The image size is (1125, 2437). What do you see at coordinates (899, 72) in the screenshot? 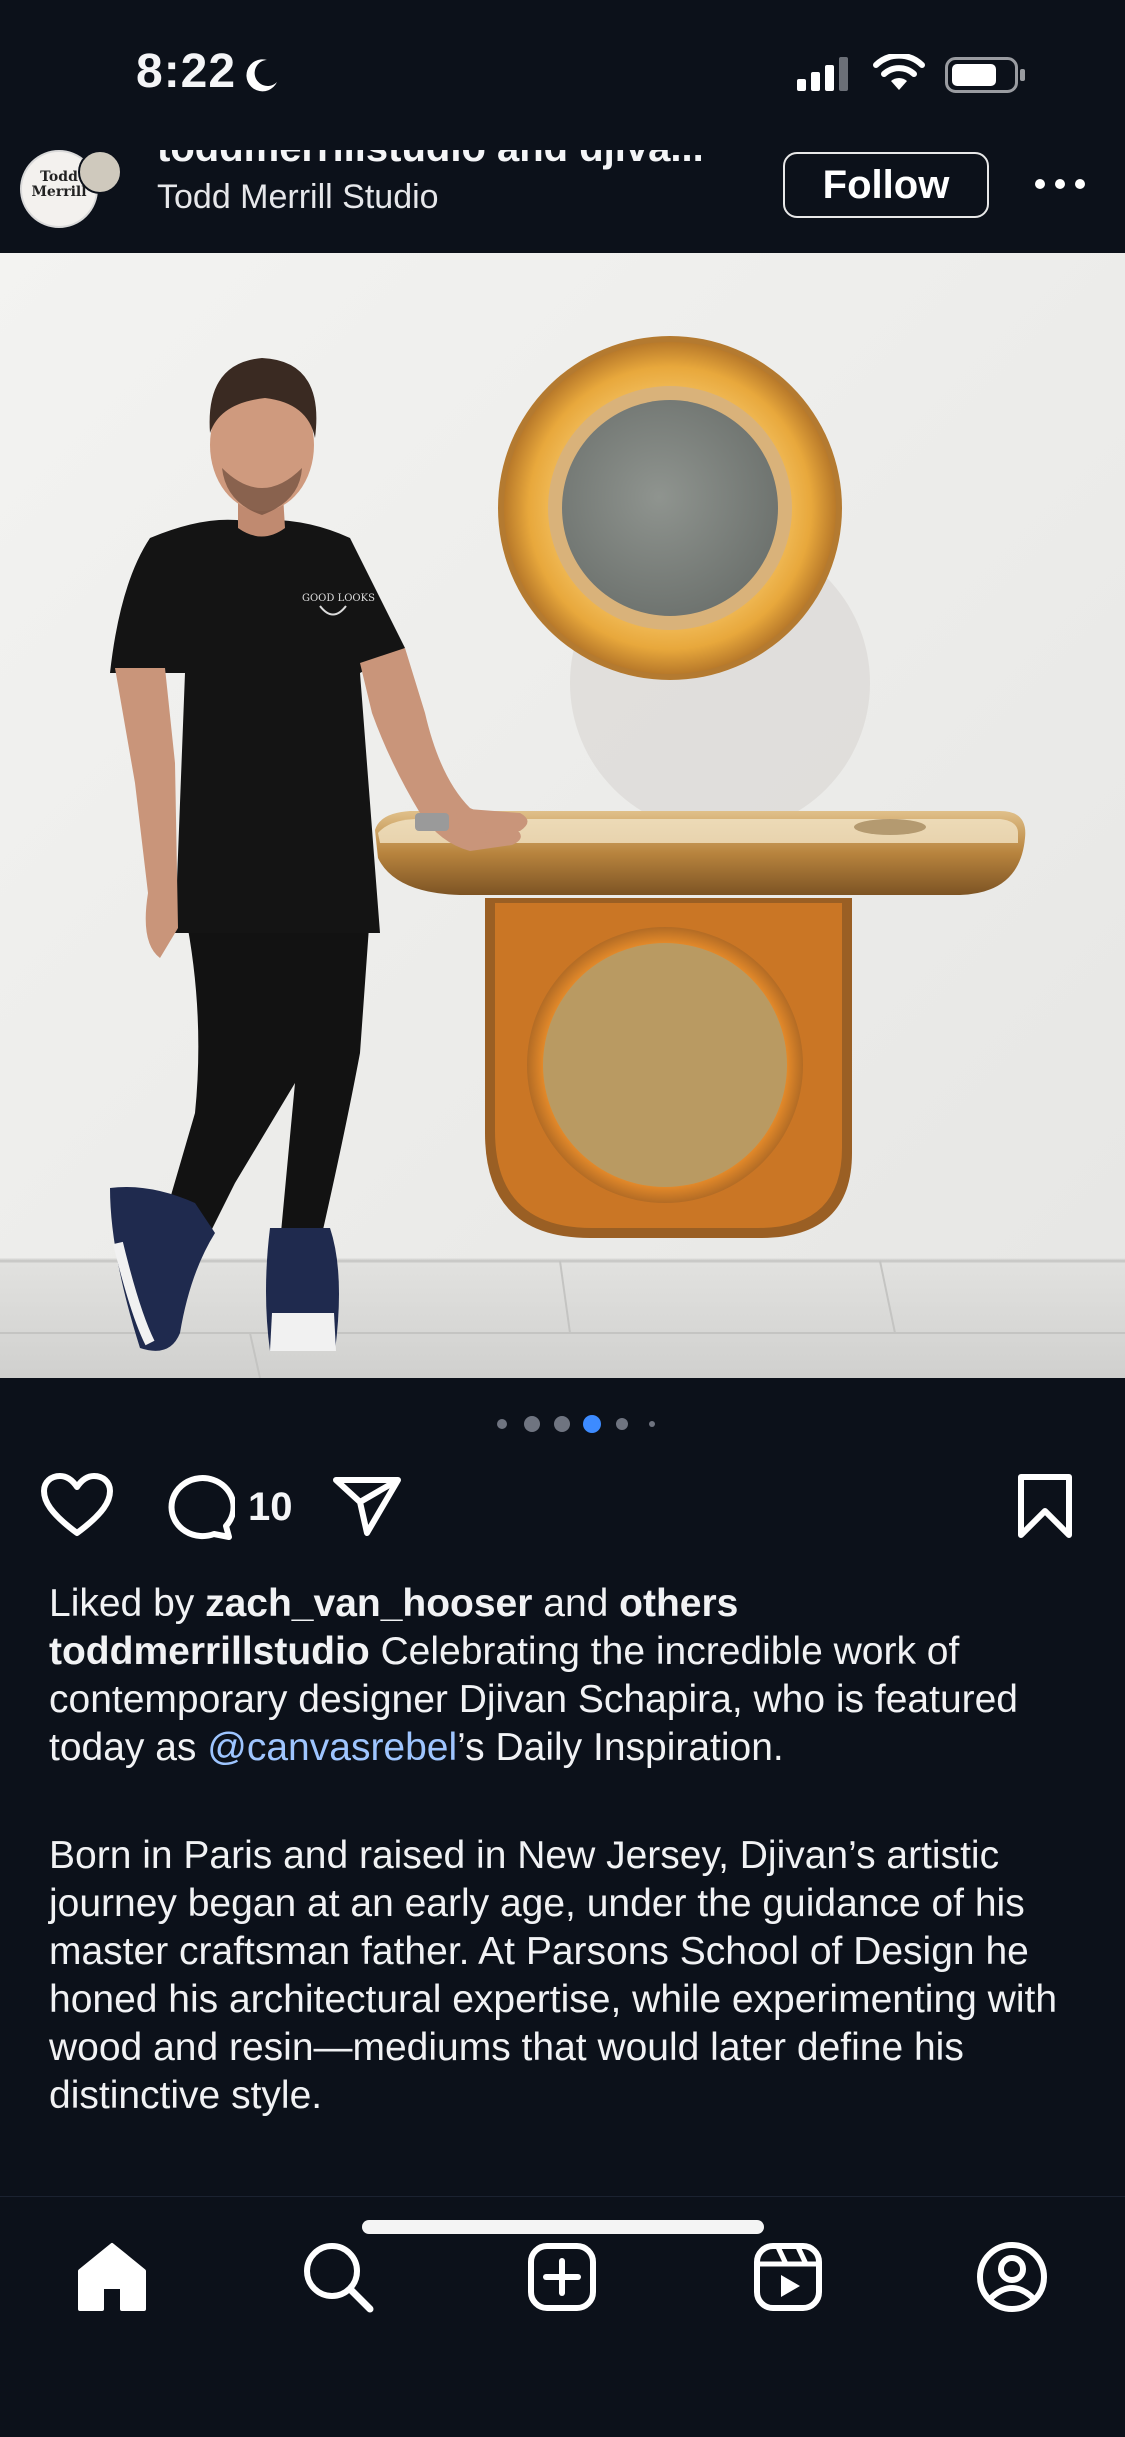
I see `wifi-icon` at bounding box center [899, 72].